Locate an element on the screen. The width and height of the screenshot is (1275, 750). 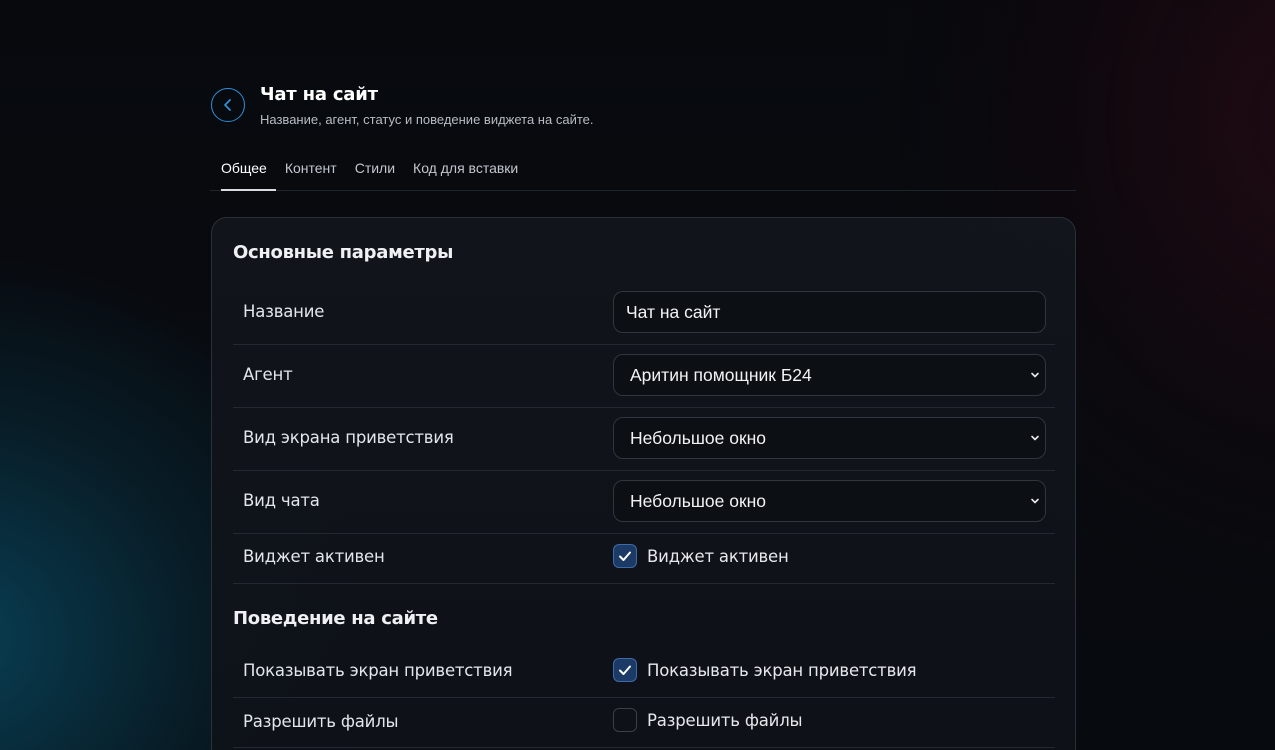
show-welcome-checkbox is located at coordinates (625, 670).